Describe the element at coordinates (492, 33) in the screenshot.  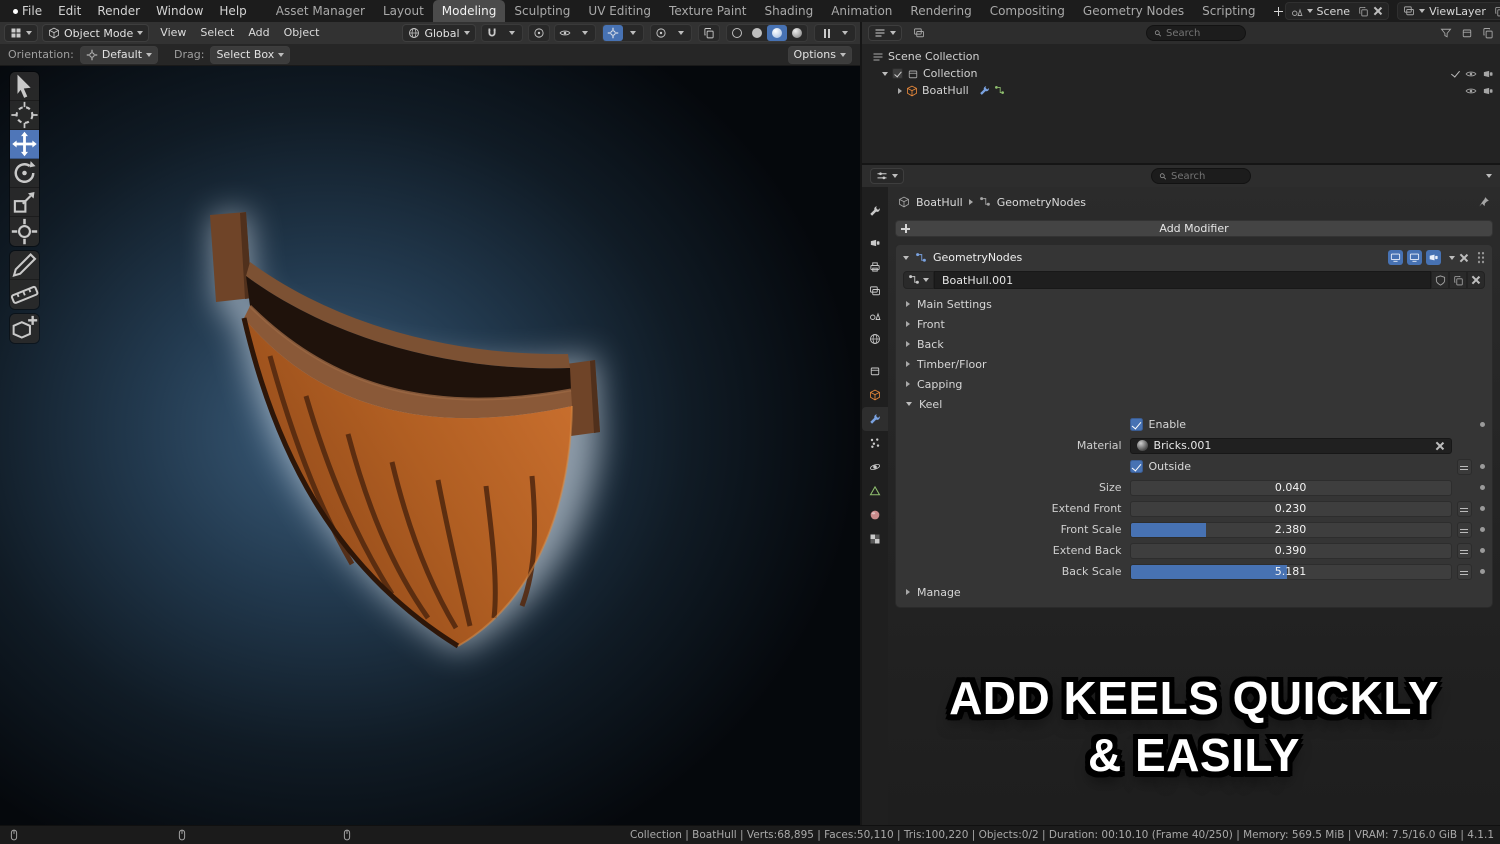
I see `snap-toggle` at that location.